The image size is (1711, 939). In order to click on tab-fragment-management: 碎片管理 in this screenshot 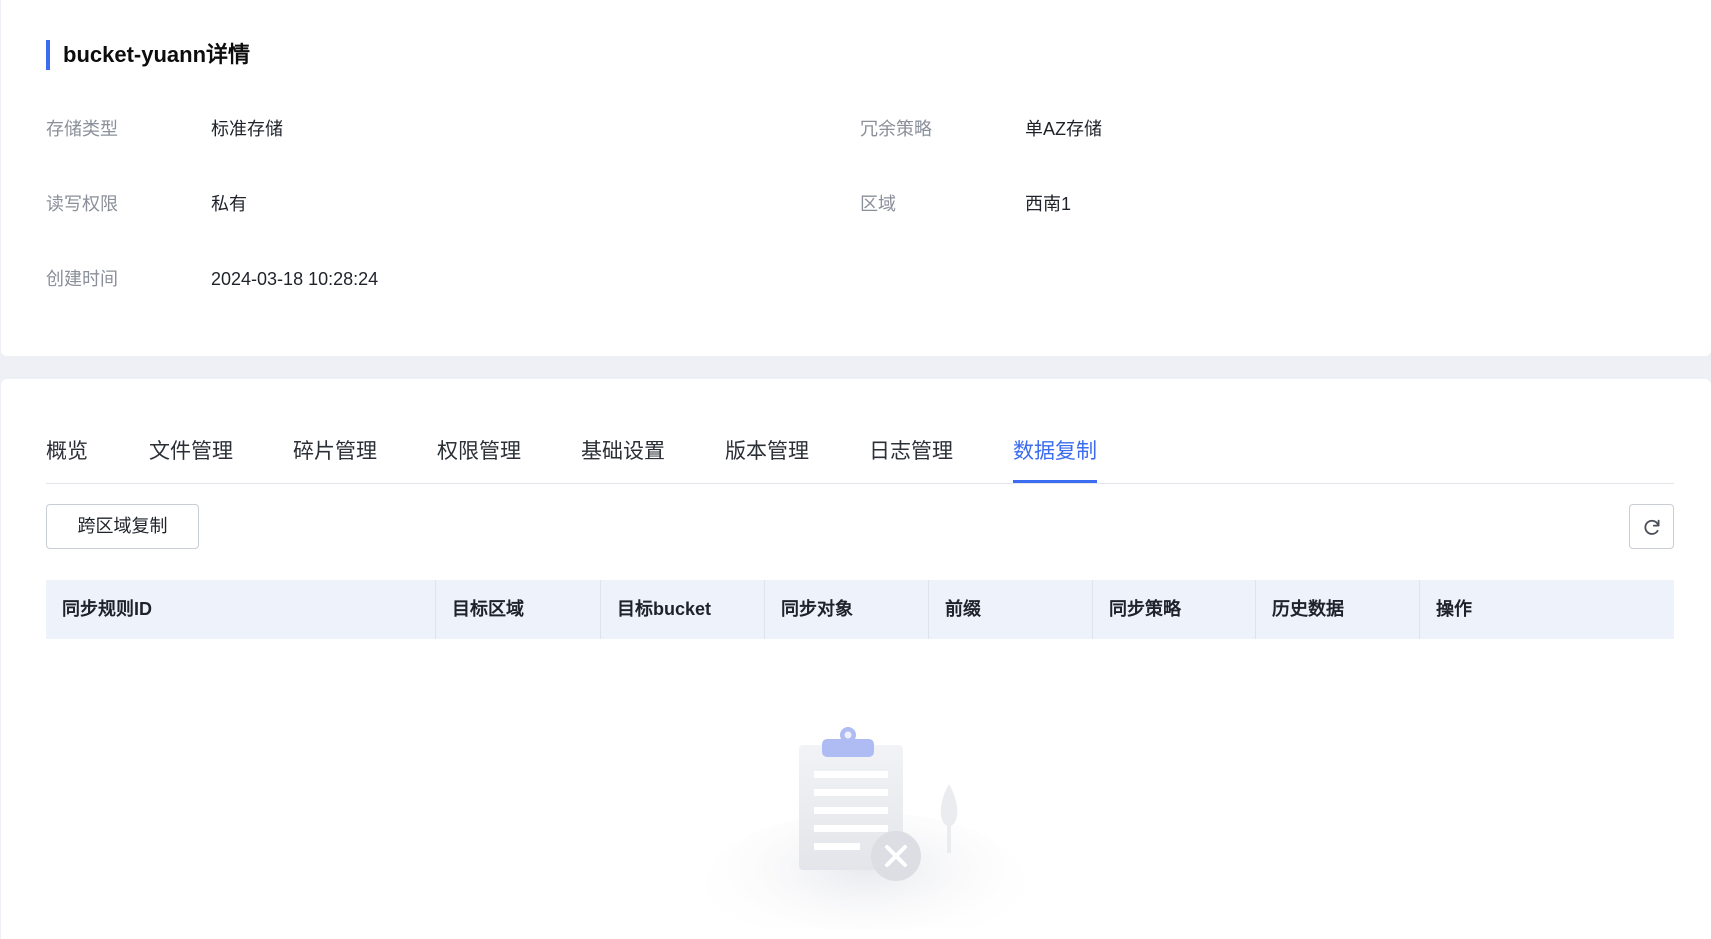, I will do `click(335, 455)`.